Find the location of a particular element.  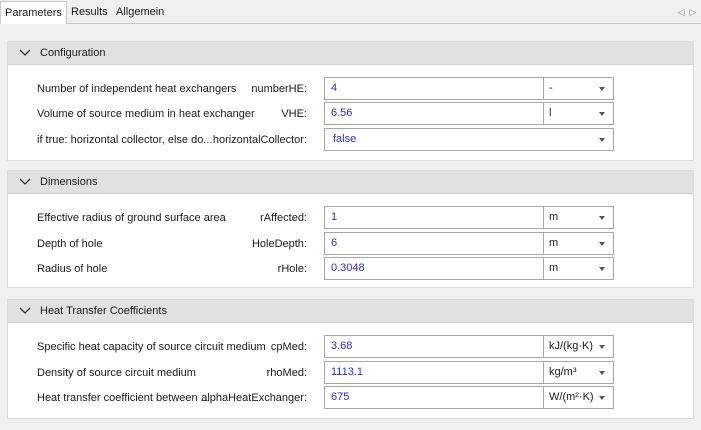

param-description: Radius of hole is located at coordinates (72, 269).